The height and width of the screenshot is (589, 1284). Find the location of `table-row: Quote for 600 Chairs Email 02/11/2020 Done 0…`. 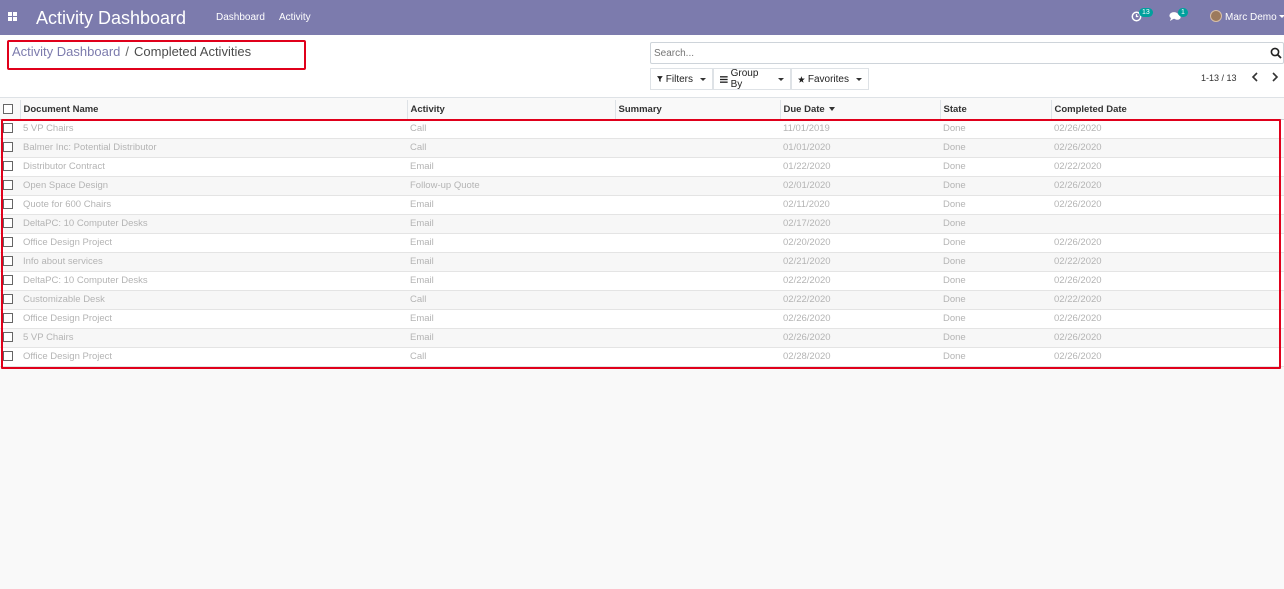

table-row: Quote for 600 Chairs Email 02/11/2020 Done 0… is located at coordinates (642, 205).